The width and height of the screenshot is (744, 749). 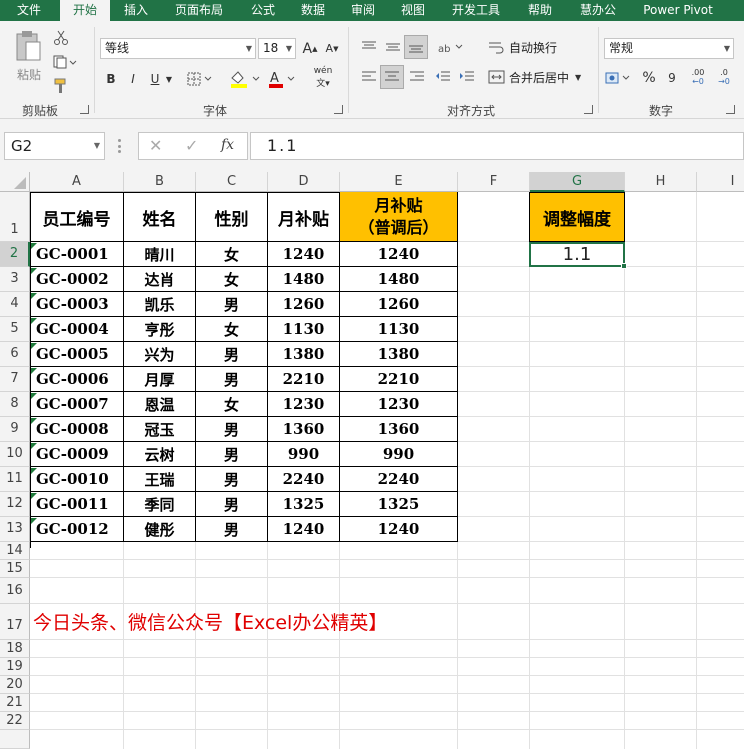 I want to click on wrap-text-button: 自动换行, so click(x=524, y=47).